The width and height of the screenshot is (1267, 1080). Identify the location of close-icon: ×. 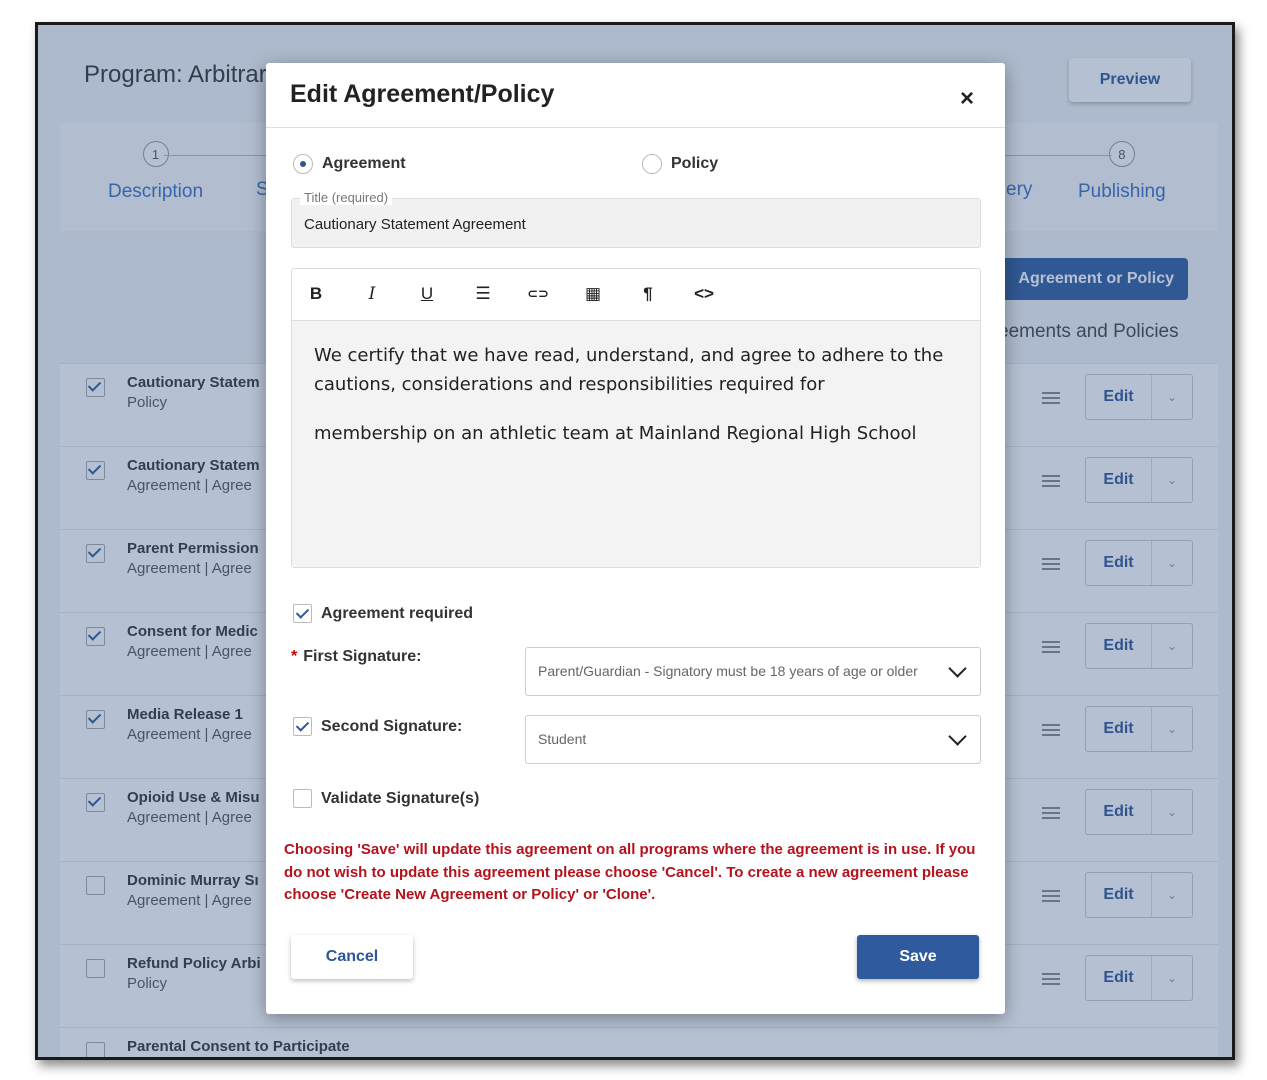
(967, 99).